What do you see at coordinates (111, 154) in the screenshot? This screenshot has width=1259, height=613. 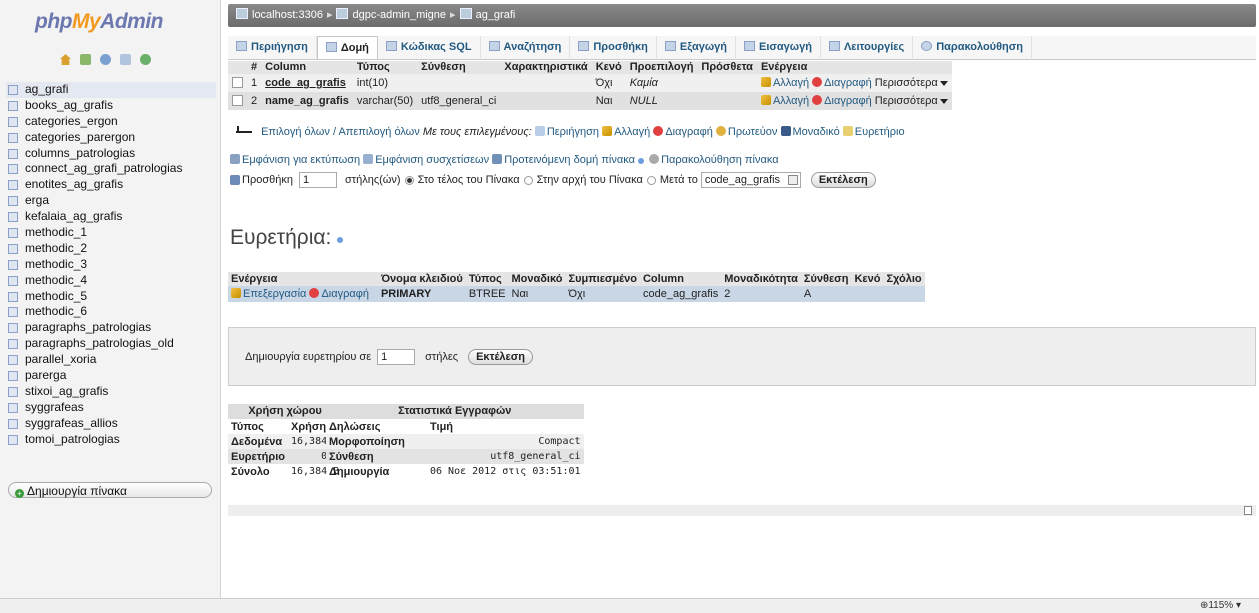 I see `sidebar-item-columns-patrologias: columns_patrologias` at bounding box center [111, 154].